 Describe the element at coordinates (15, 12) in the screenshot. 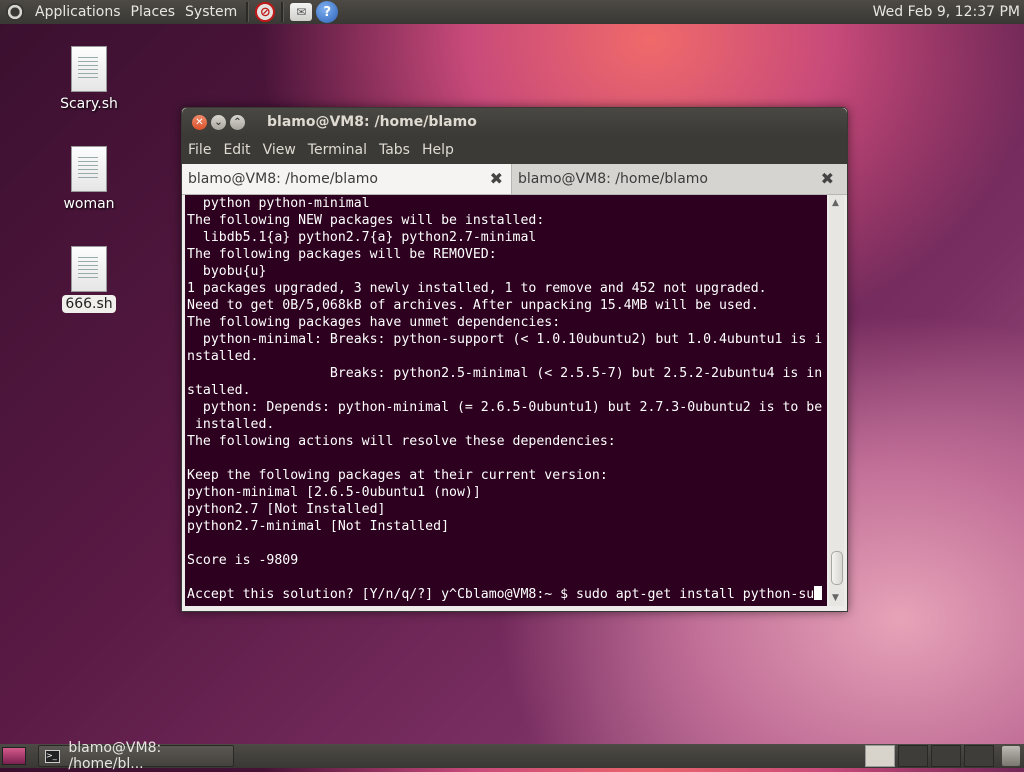

I see `ubuntu-logo-icon` at that location.